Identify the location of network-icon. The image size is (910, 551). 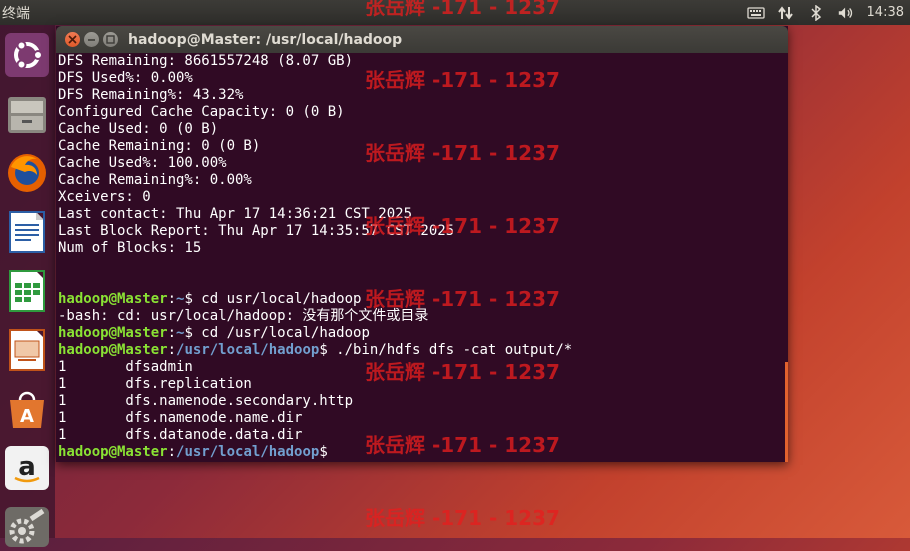
(786, 13).